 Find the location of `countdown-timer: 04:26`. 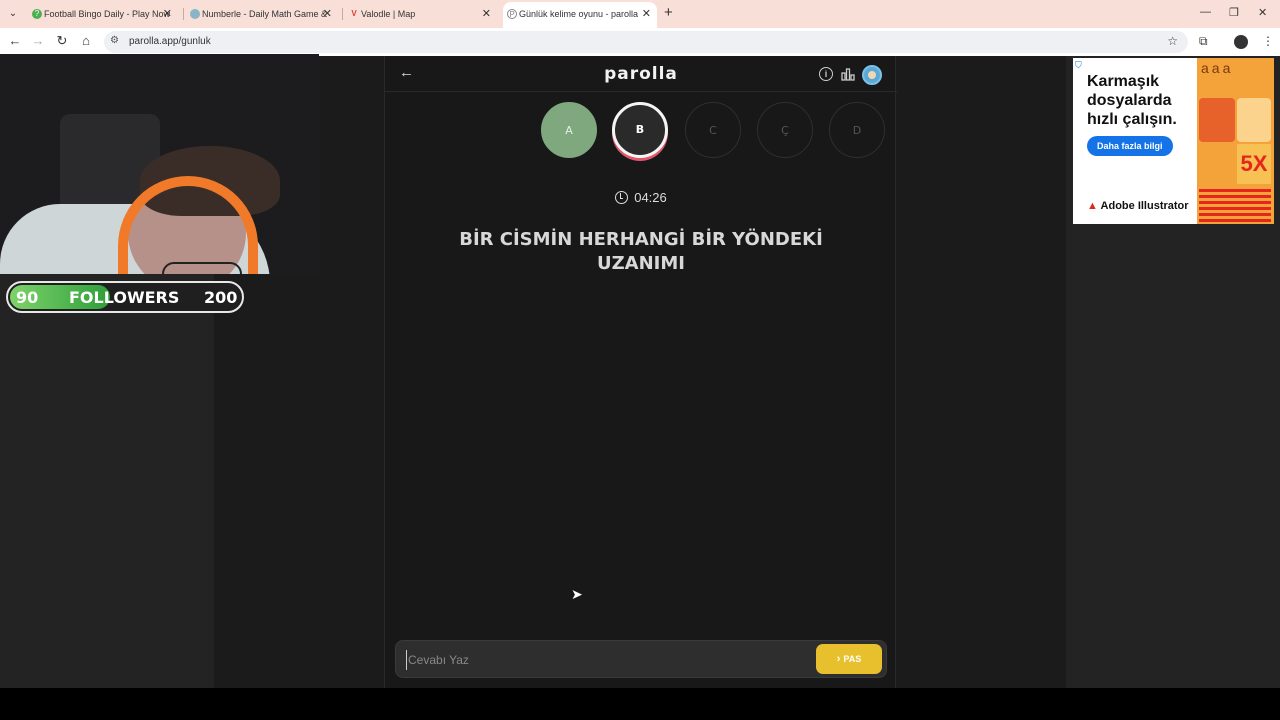

countdown-timer: 04:26 is located at coordinates (641, 197).